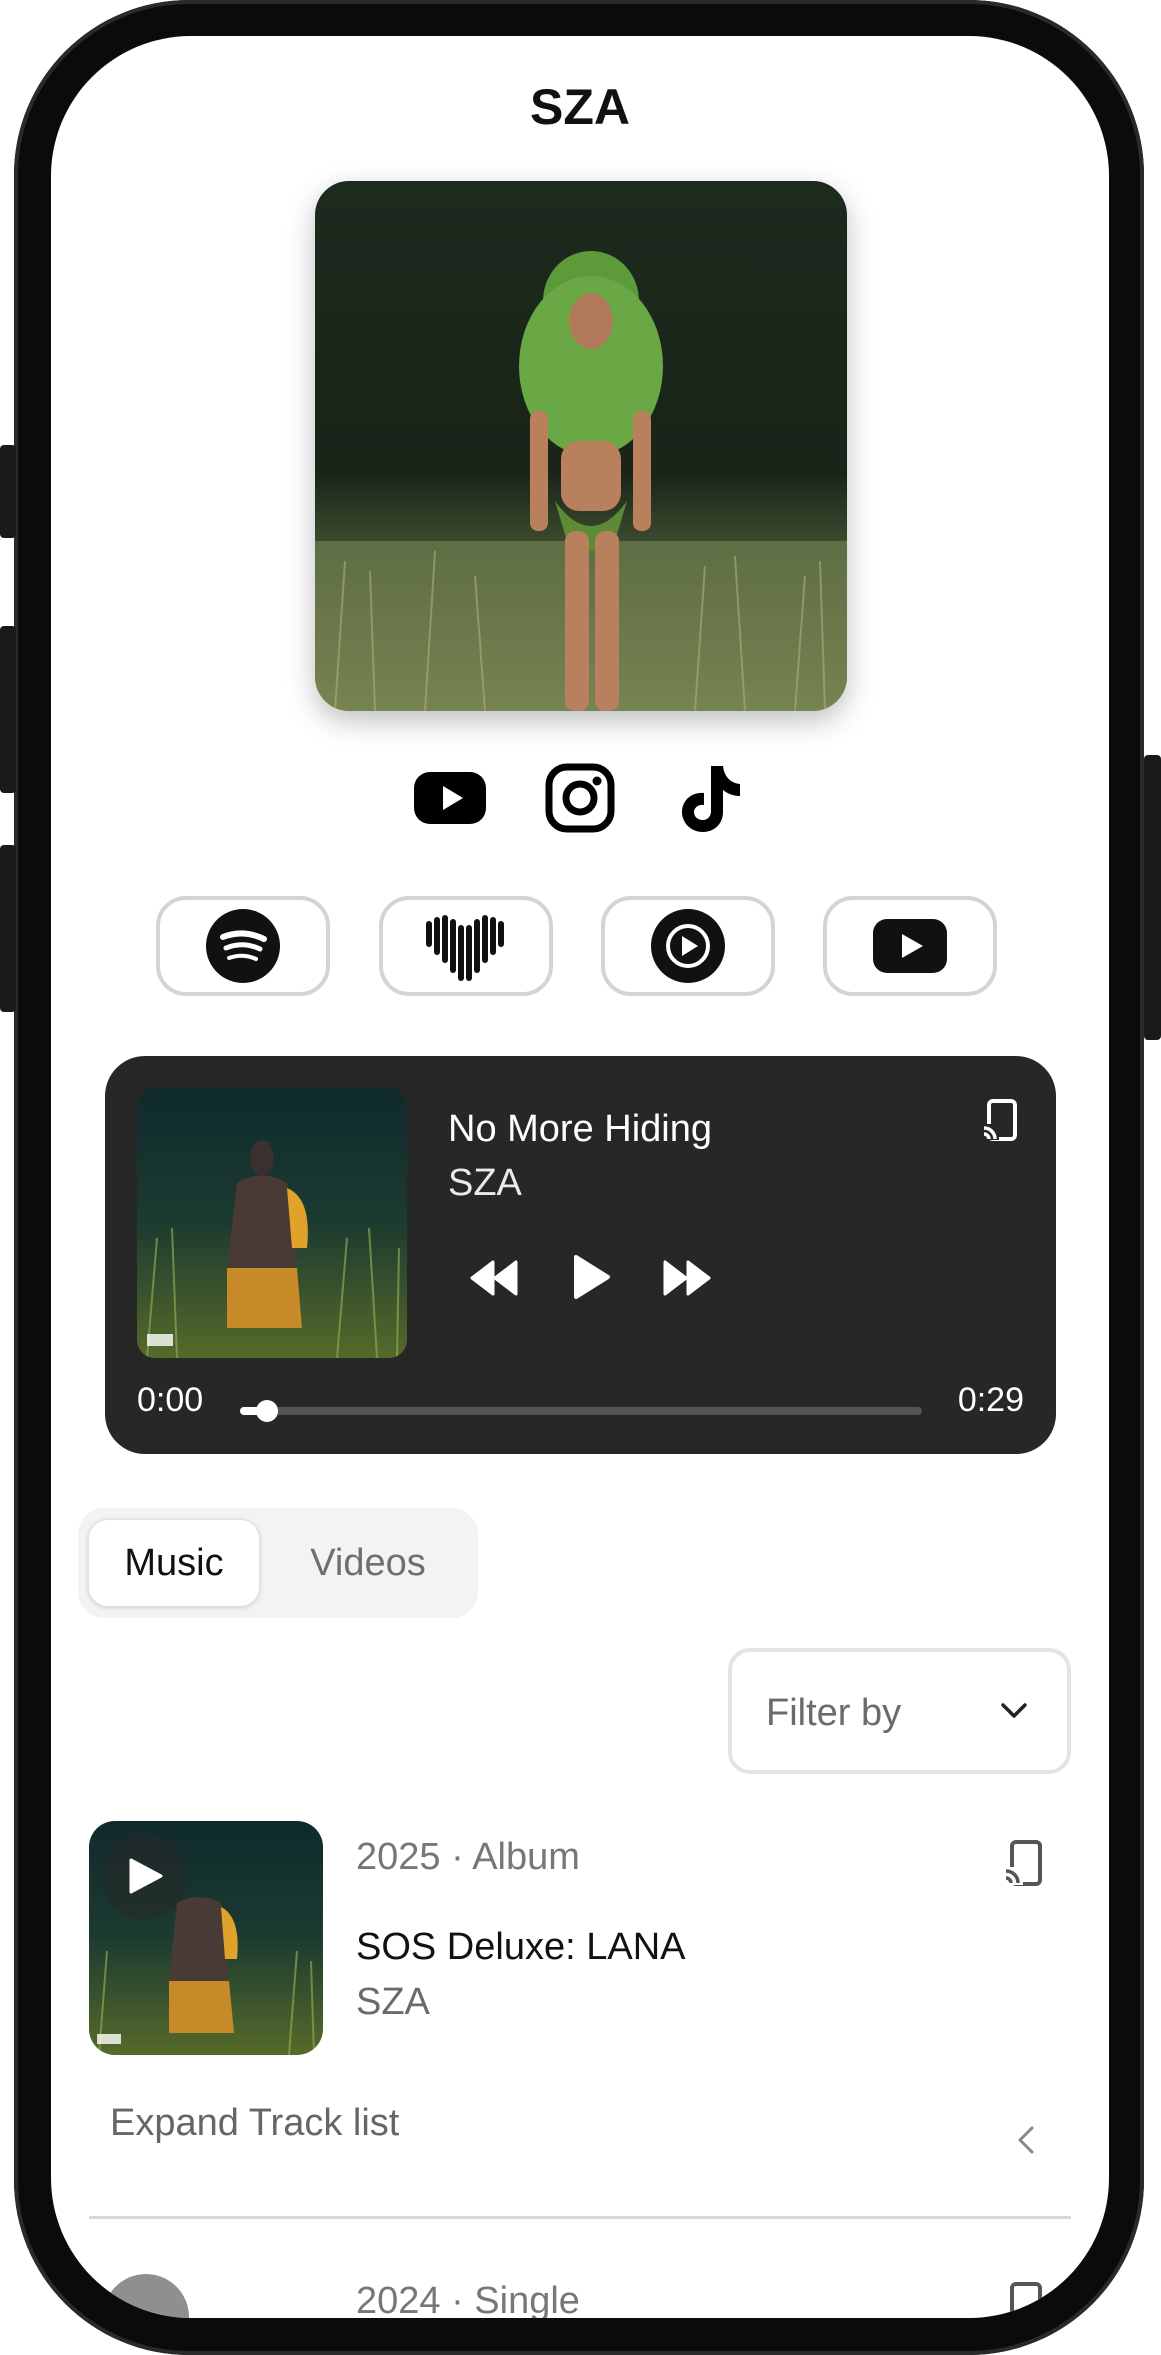 Image resolution: width=1161 pixels, height=2355 pixels. Describe the element at coordinates (393, 2002) in the screenshot. I see `release-artist: SZA` at that location.